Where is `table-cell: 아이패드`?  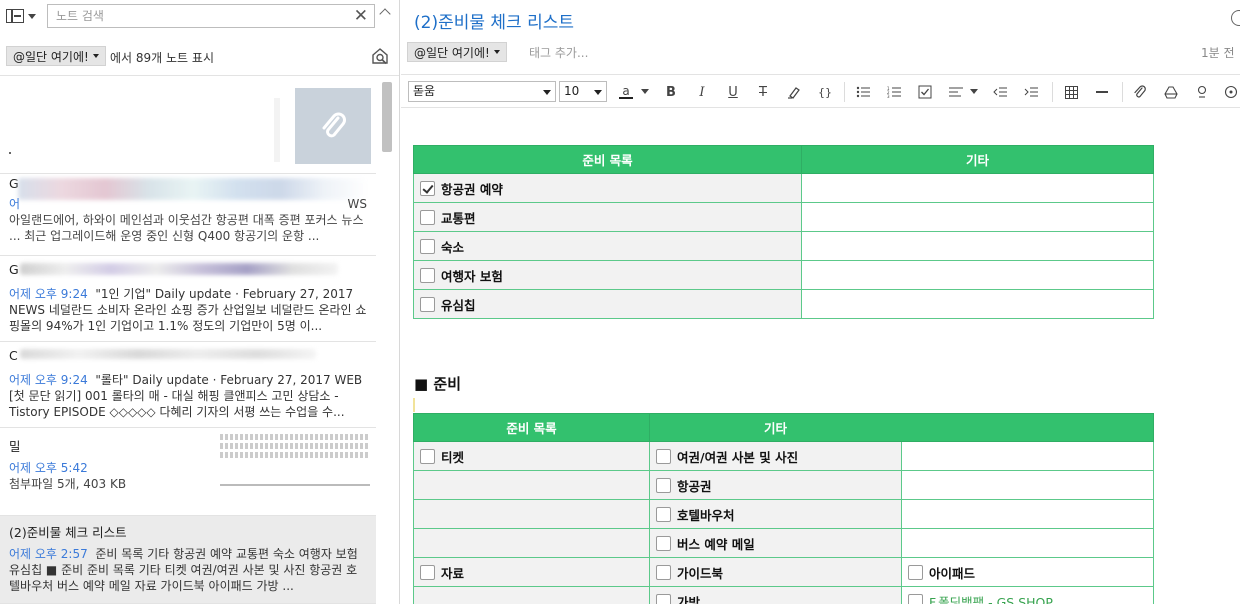
table-cell: 아이패드 is located at coordinates (1027, 572).